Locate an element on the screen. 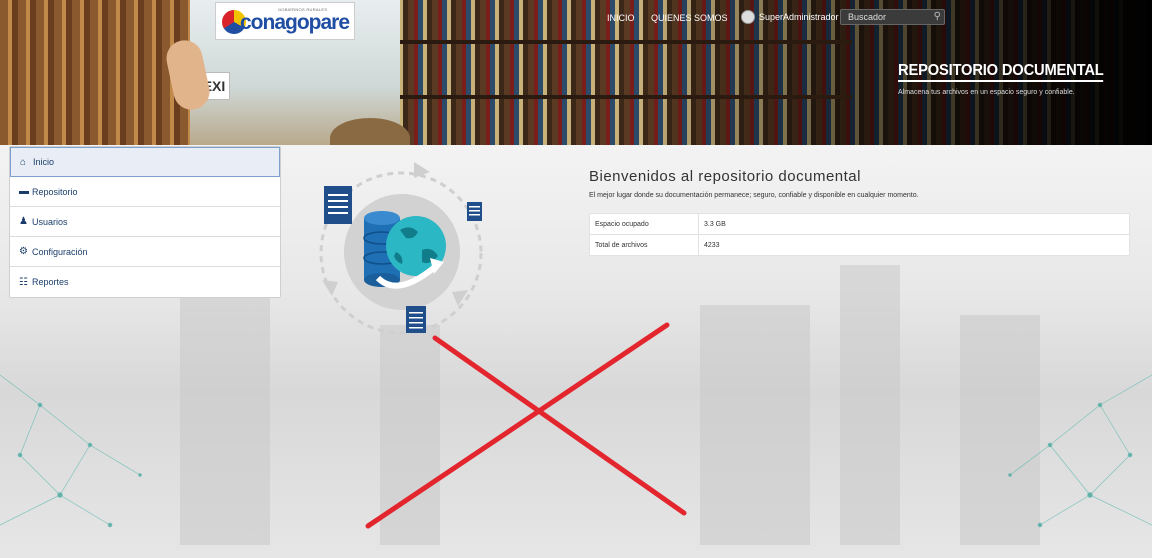 The image size is (1152, 558). logo-name: conagopare is located at coordinates (295, 22).